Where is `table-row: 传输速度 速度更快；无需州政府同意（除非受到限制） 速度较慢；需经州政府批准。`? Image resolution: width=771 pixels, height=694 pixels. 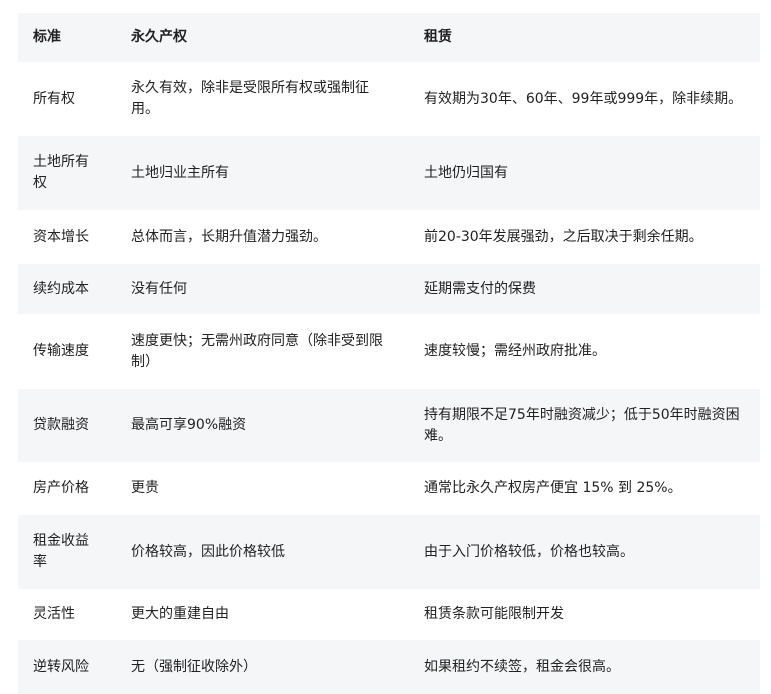
table-row: 传输速度 速度更快；无需州政府同意（除非受到限制） 速度较慢；需经州政府批准。 is located at coordinates (389, 351).